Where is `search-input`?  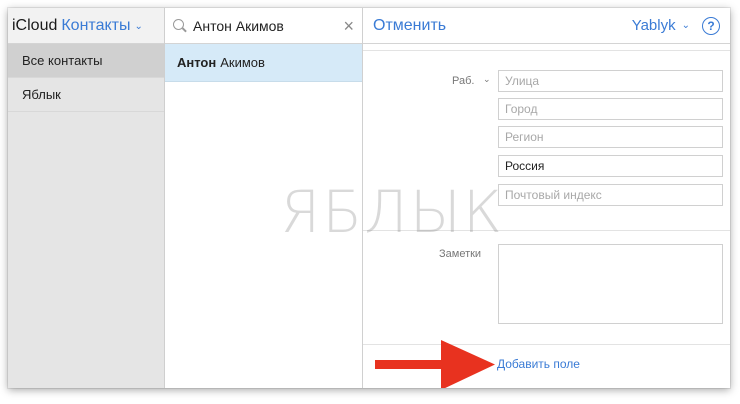
search-input is located at coordinates (263, 25).